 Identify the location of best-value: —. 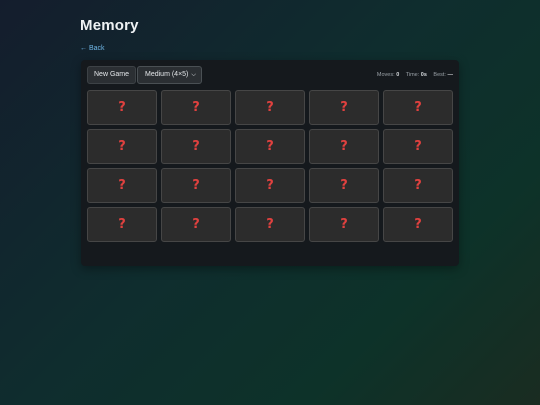
(450, 75).